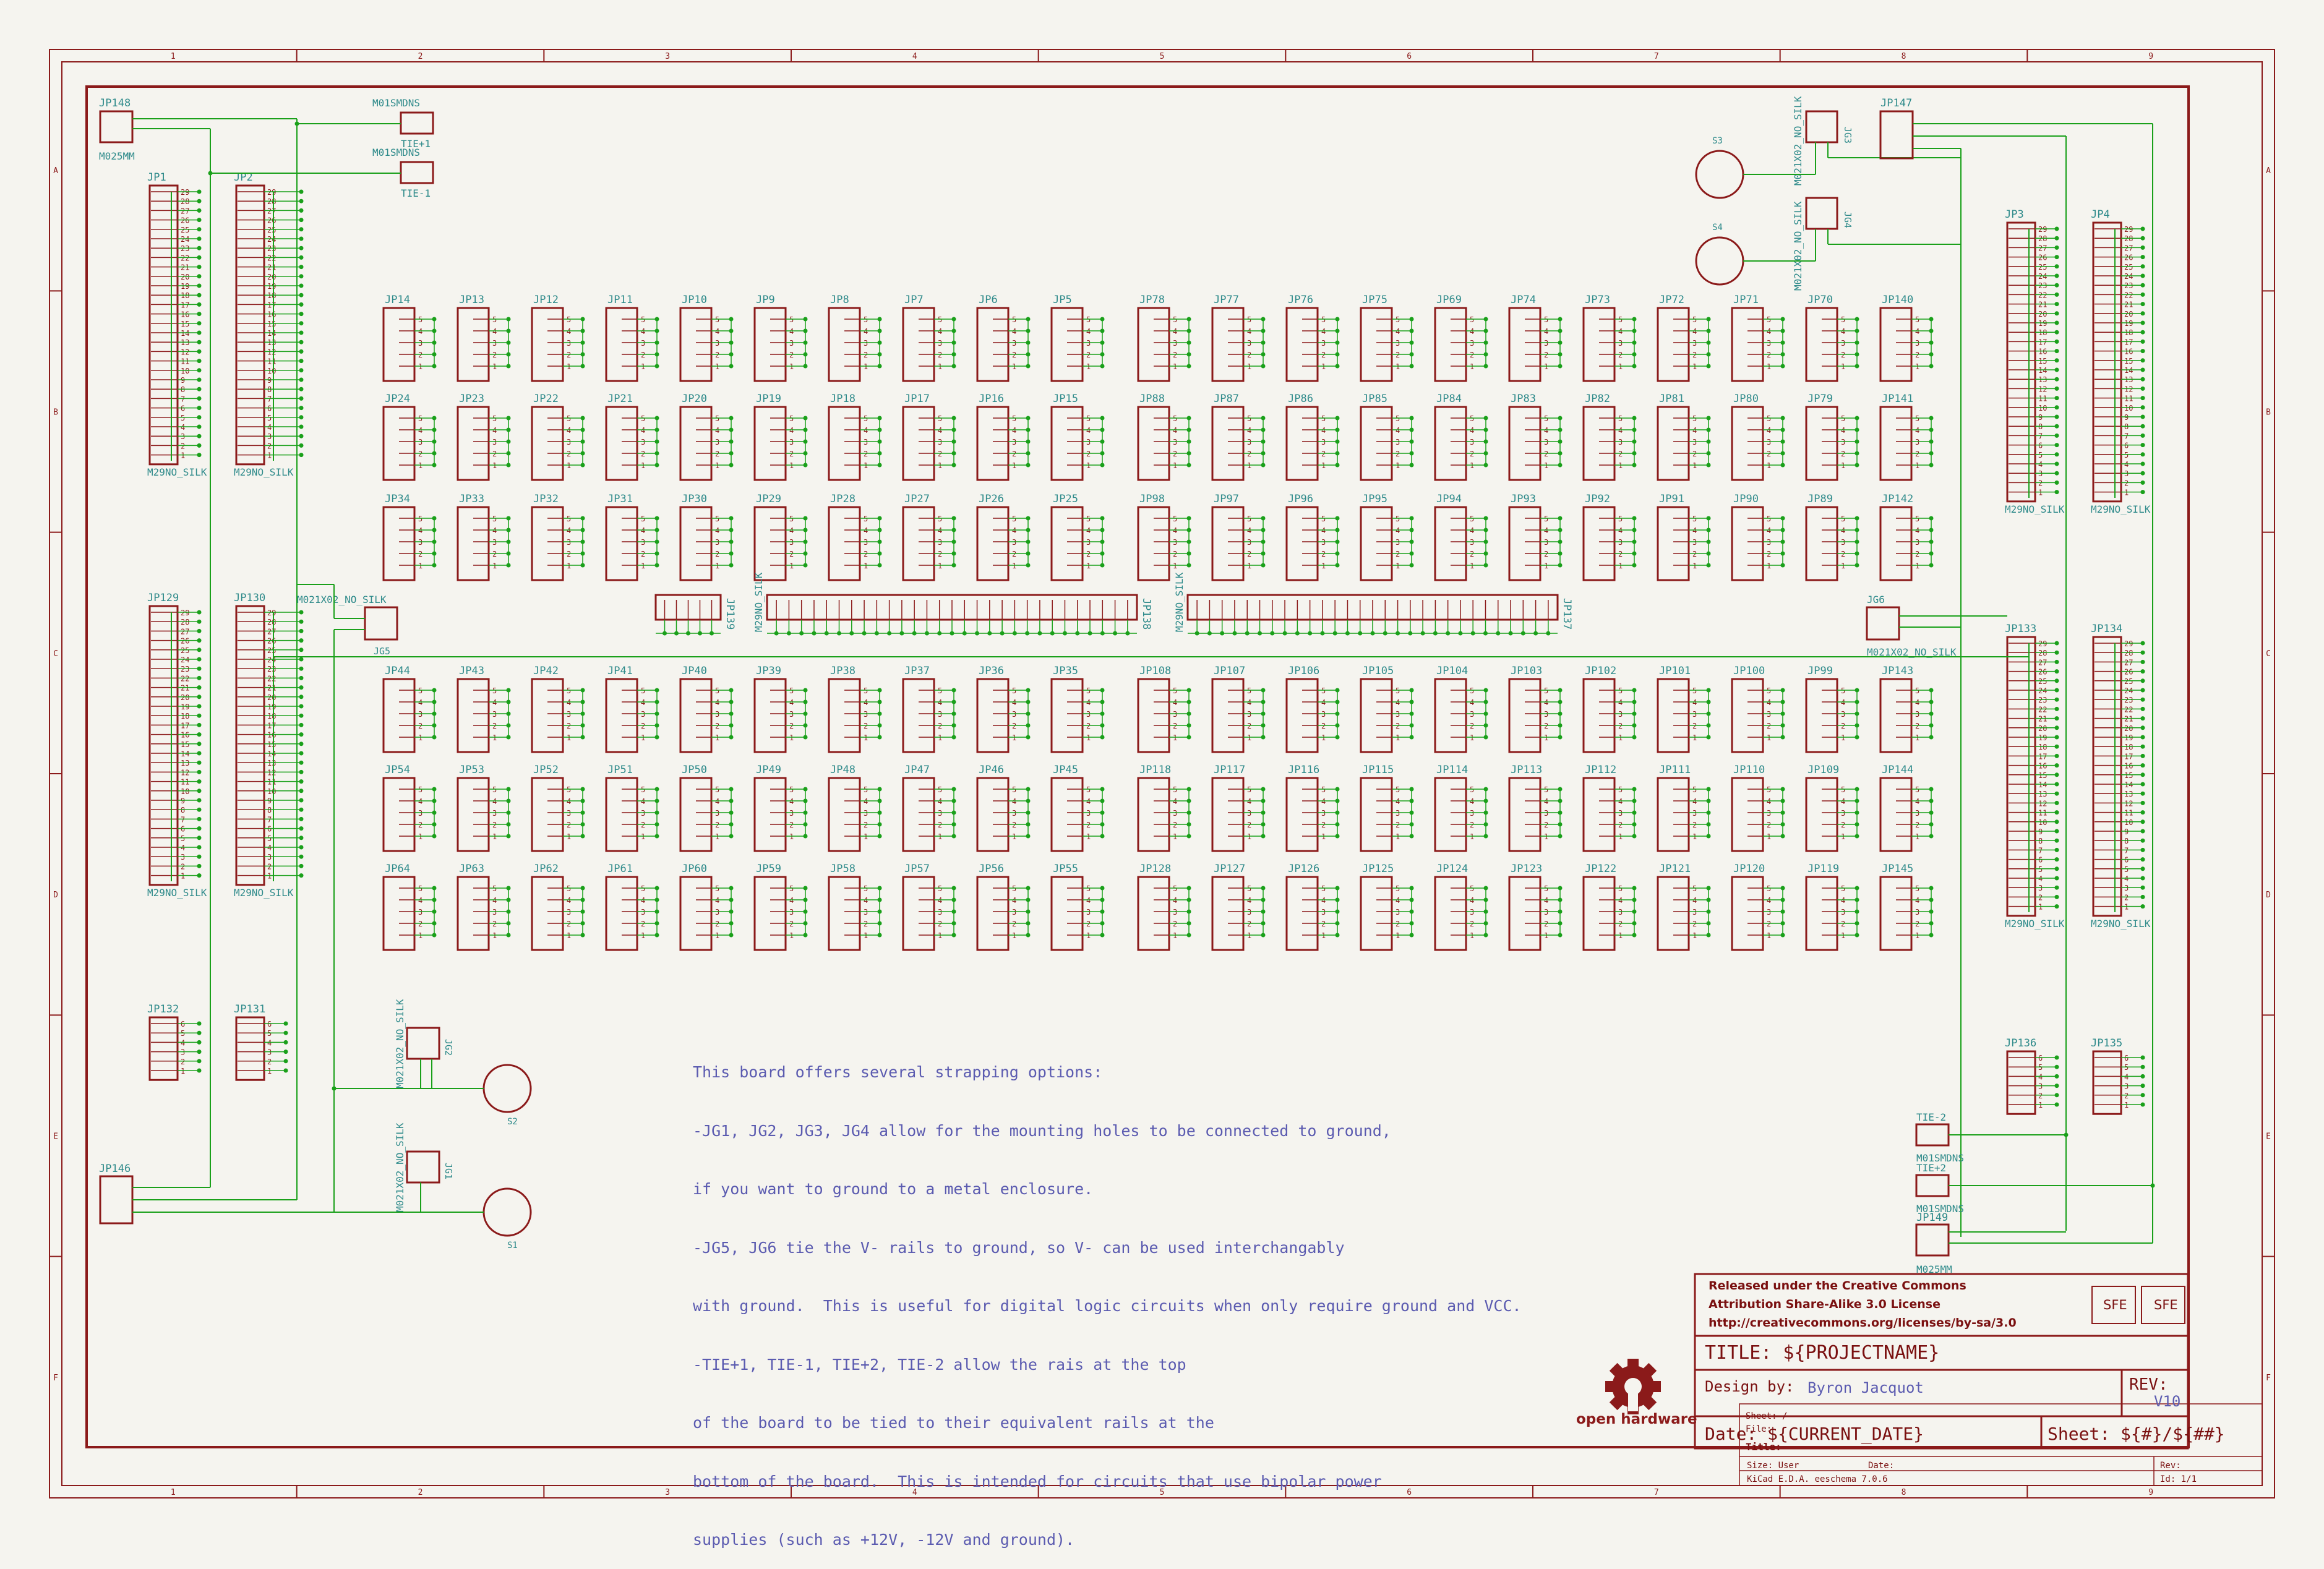 The width and height of the screenshot is (2324, 1569). Describe the element at coordinates (272, 725) in the screenshot. I see `pin-number: 17` at that location.